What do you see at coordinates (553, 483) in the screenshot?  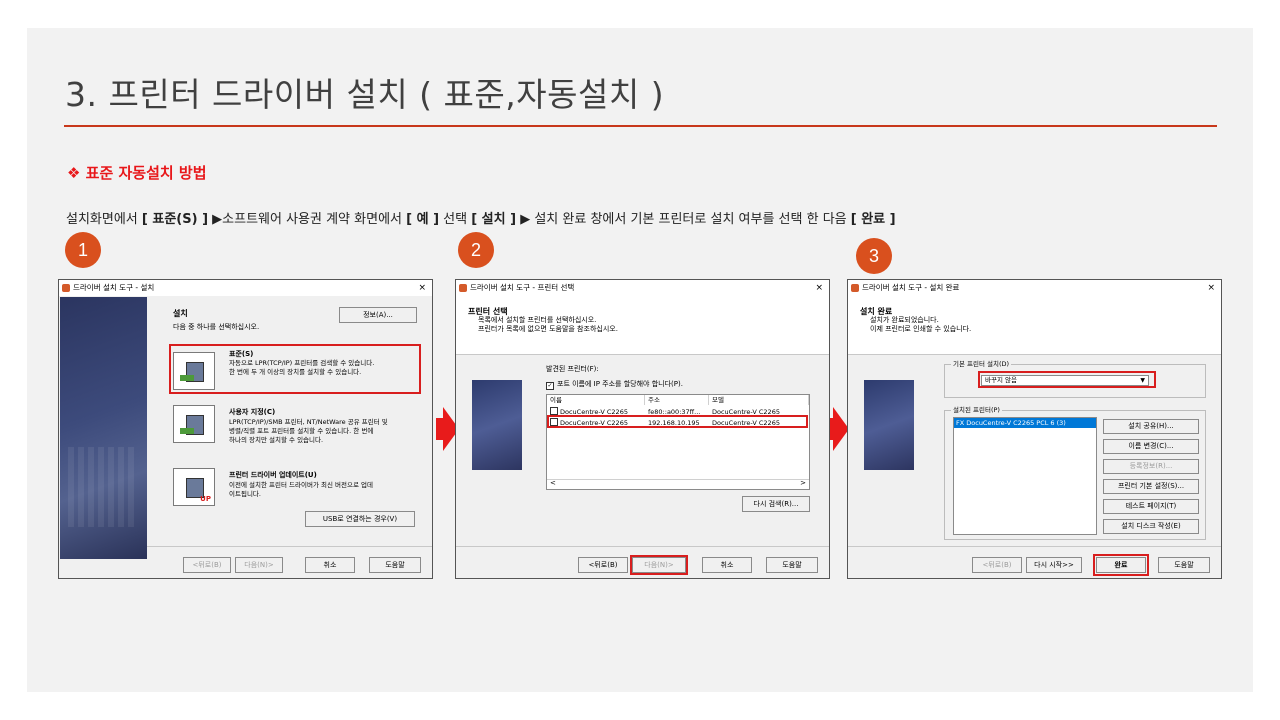 I see `scroll-left-icon: <` at bounding box center [553, 483].